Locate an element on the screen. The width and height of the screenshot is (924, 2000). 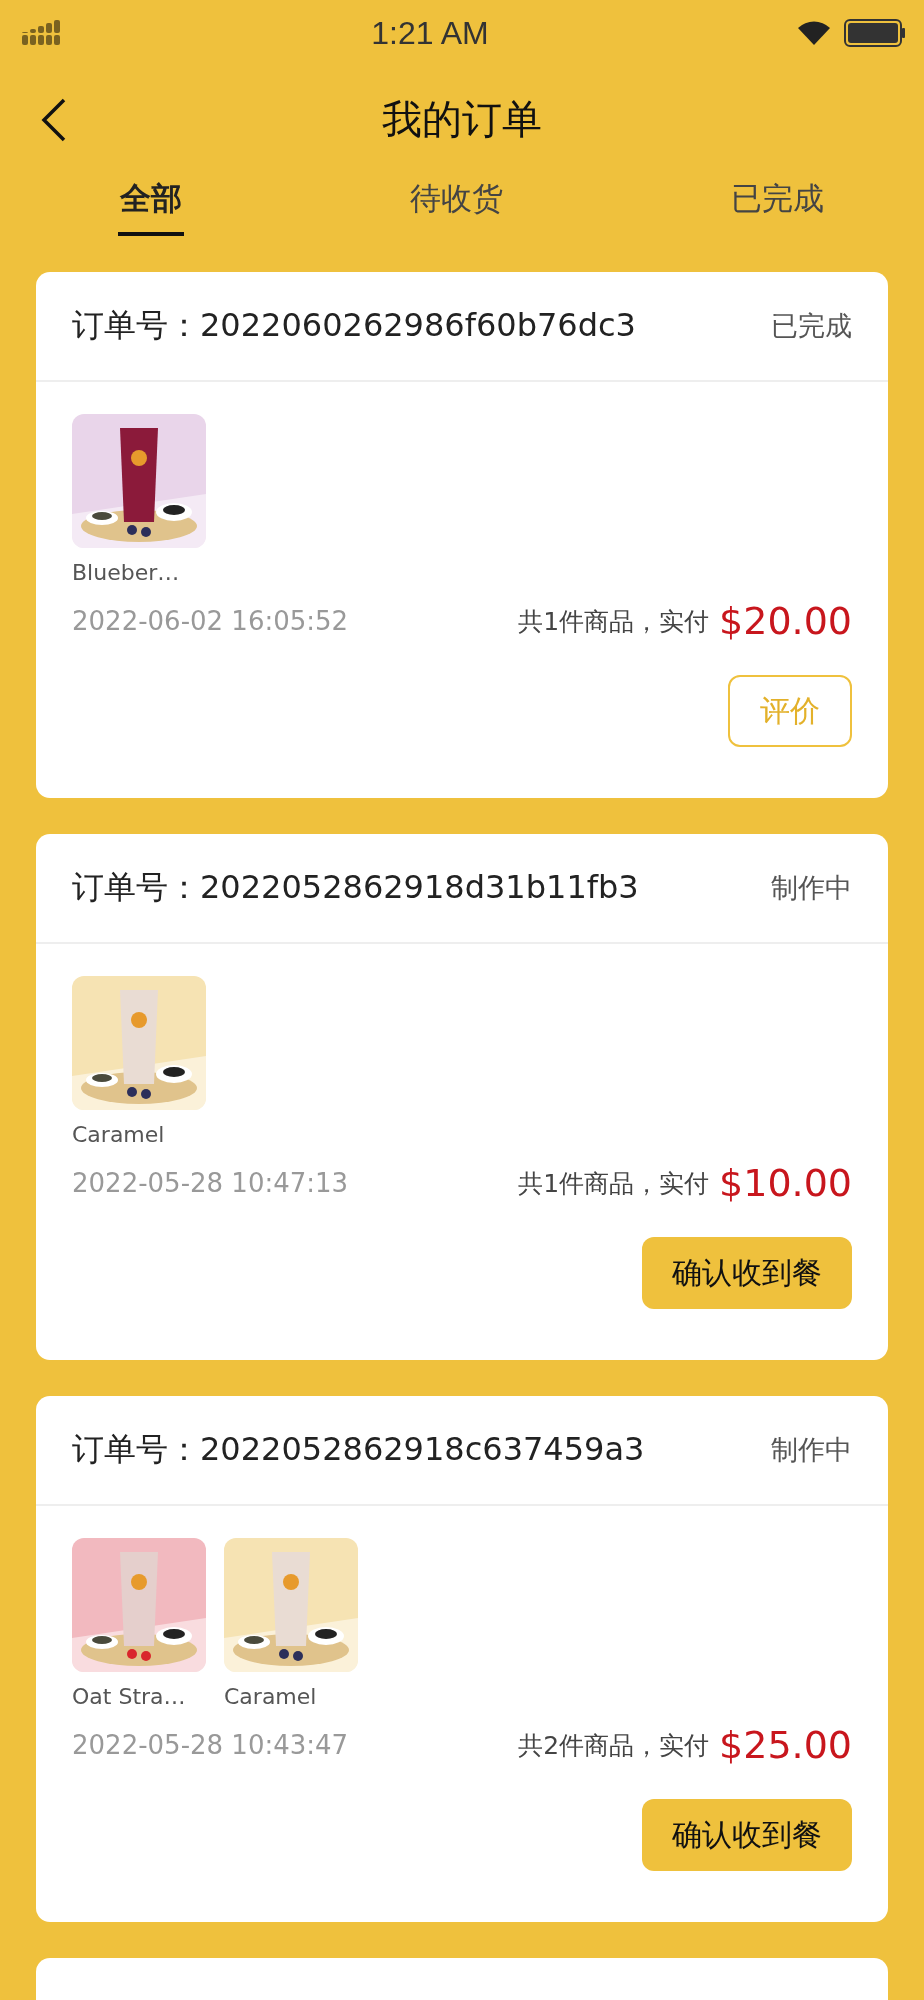
tab: 已完成 is located at coordinates (777, 204).